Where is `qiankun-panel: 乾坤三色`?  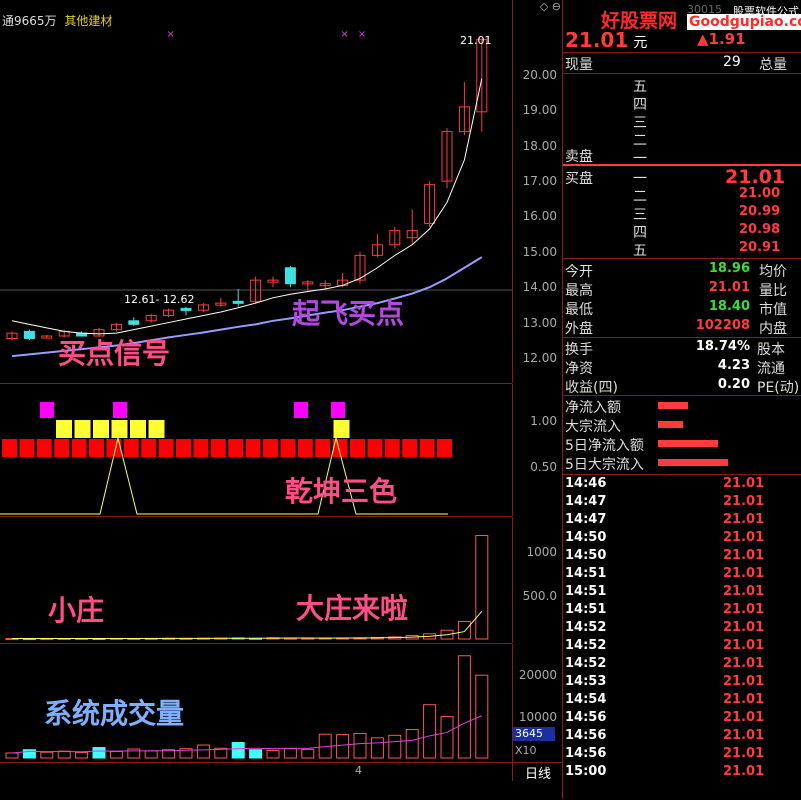
qiankun-panel: 乾坤三色 is located at coordinates (256, 450).